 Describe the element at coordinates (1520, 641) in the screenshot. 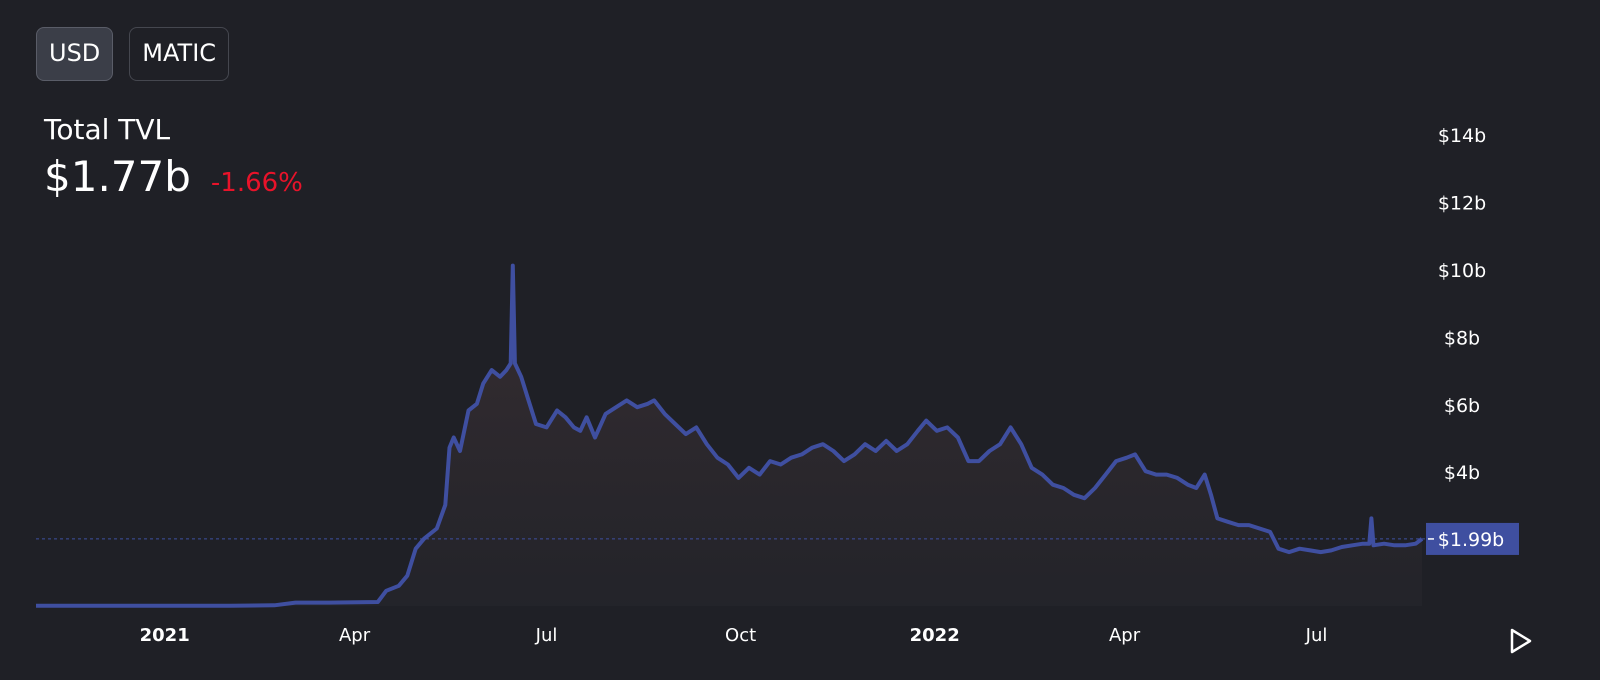

I see `play-icon` at that location.